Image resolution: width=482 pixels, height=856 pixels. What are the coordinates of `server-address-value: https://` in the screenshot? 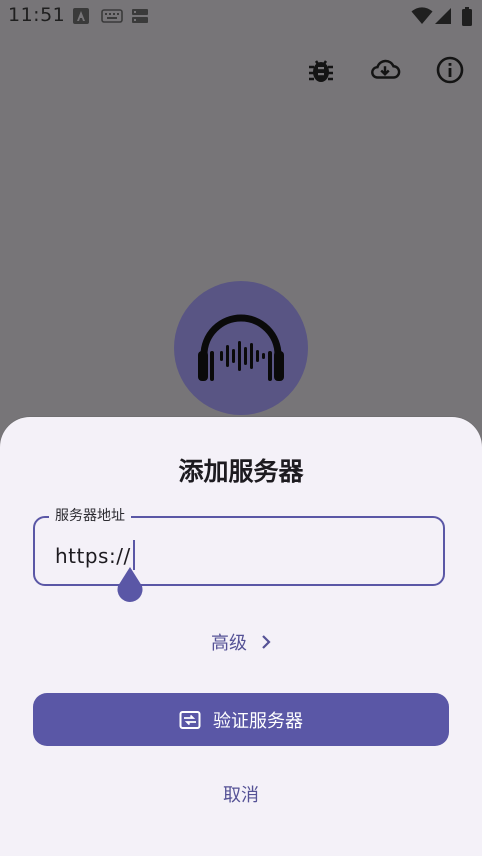 It's located at (95, 555).